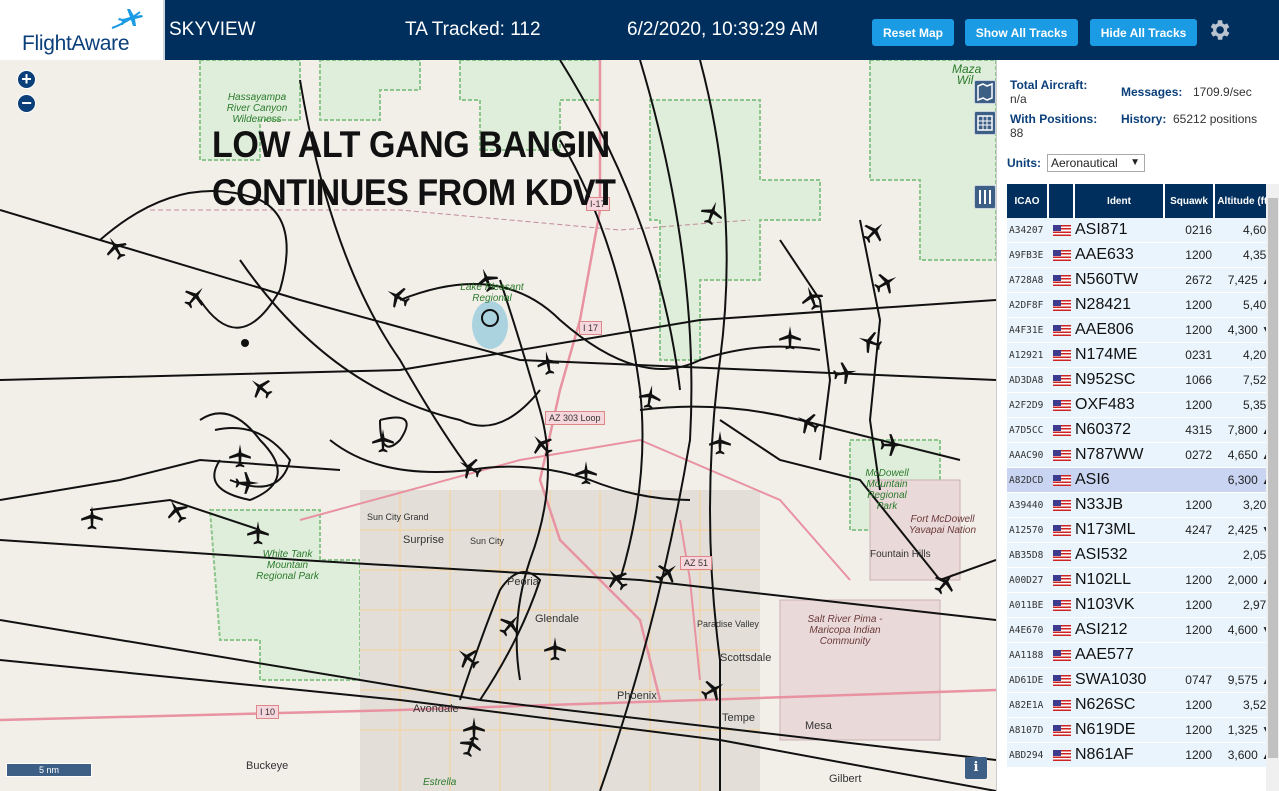  Describe the element at coordinates (1140, 380) in the screenshot. I see `table-row: AD3DA8 N952SC 1066 7,525` at that location.